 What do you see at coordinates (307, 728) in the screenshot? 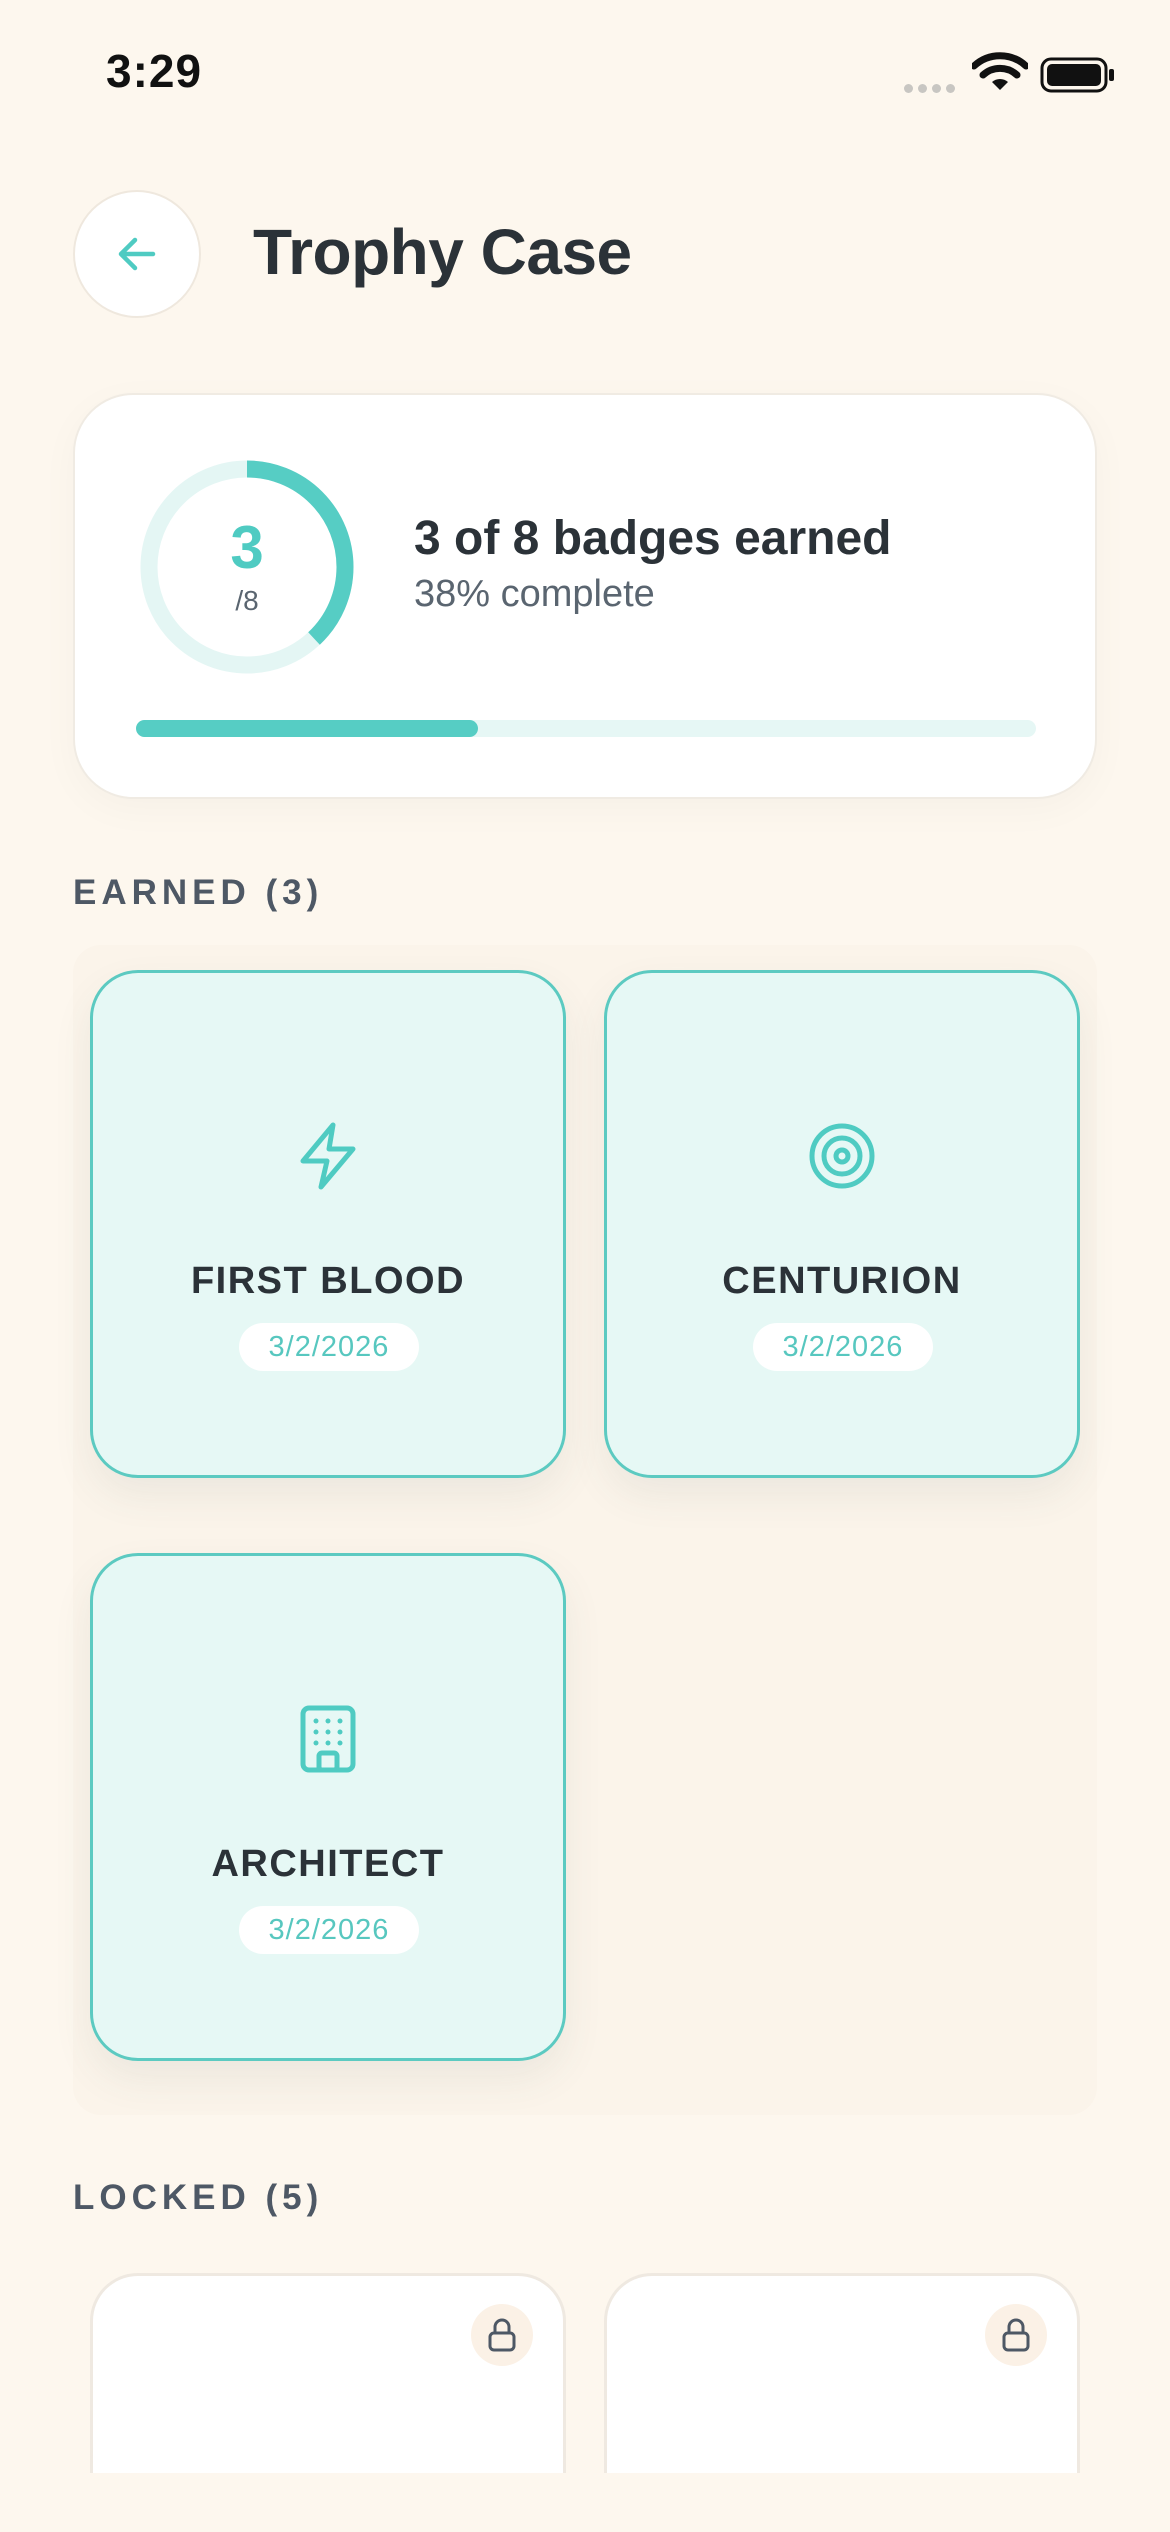
I see `progress-bar-fill` at bounding box center [307, 728].